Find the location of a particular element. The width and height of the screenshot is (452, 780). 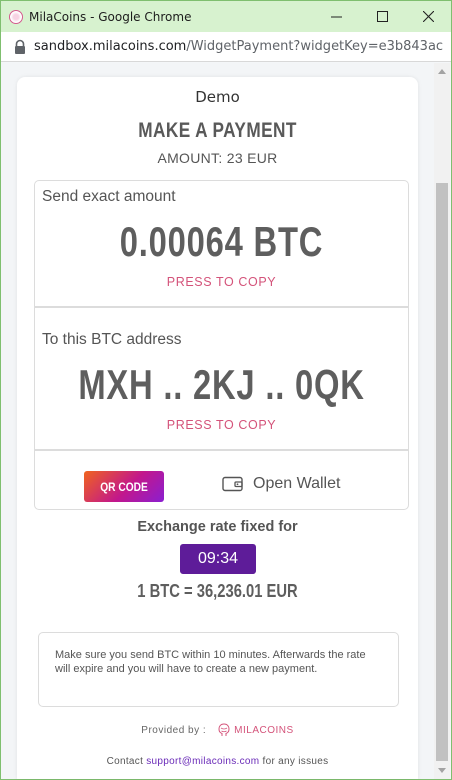

fiat-amount: AMOUNT: 23 EUR is located at coordinates (217, 158).